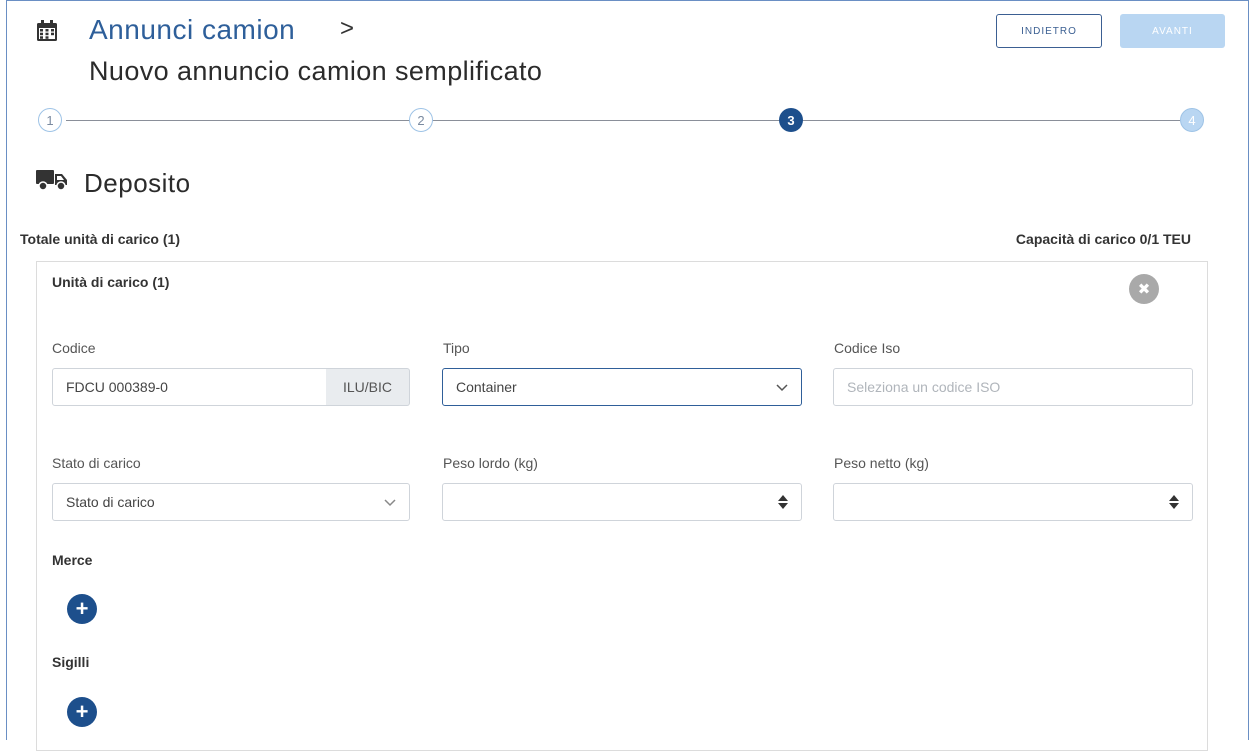 The width and height of the screenshot is (1251, 751). What do you see at coordinates (100, 239) in the screenshot?
I see `total-units-label: Totale unità di carico (1)` at bounding box center [100, 239].